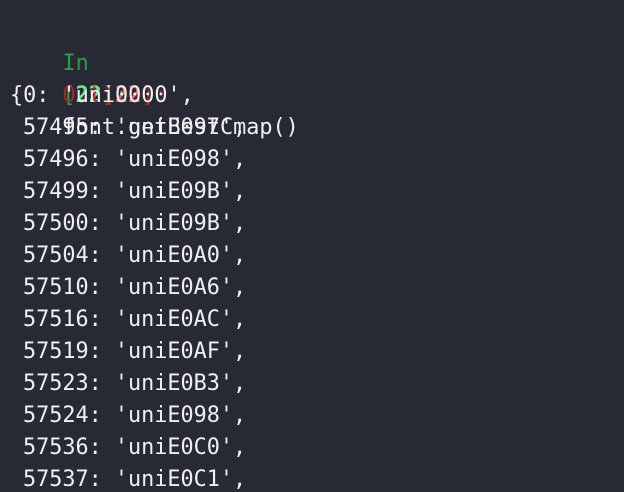 Image resolution: width=624 pixels, height=492 pixels. I want to click on output-prompt-line: Out[22]:, so click(317, 78).